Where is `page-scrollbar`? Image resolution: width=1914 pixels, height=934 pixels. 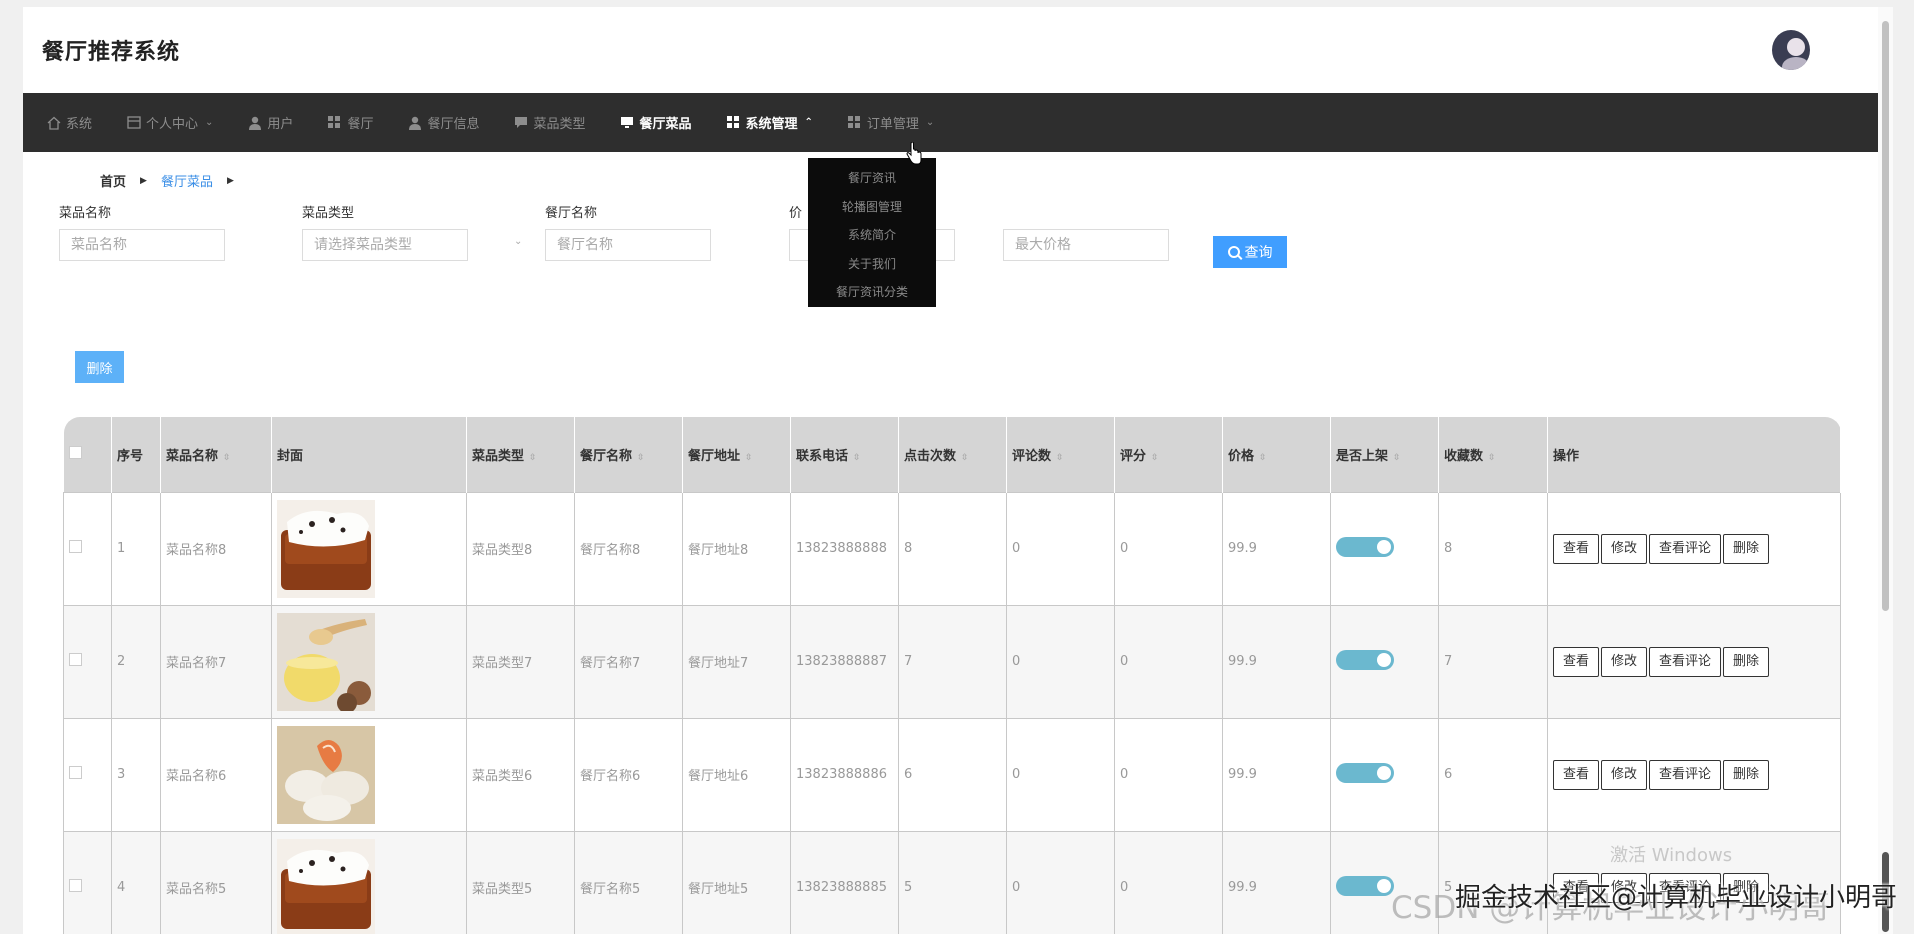
page-scrollbar is located at coordinates (1885, 470).